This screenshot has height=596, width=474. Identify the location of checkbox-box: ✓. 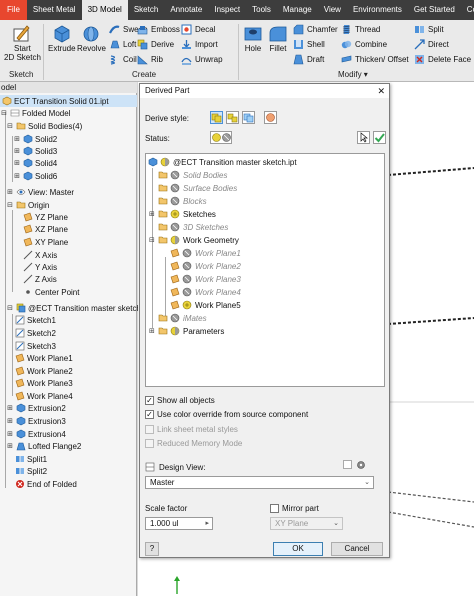
(149, 414).